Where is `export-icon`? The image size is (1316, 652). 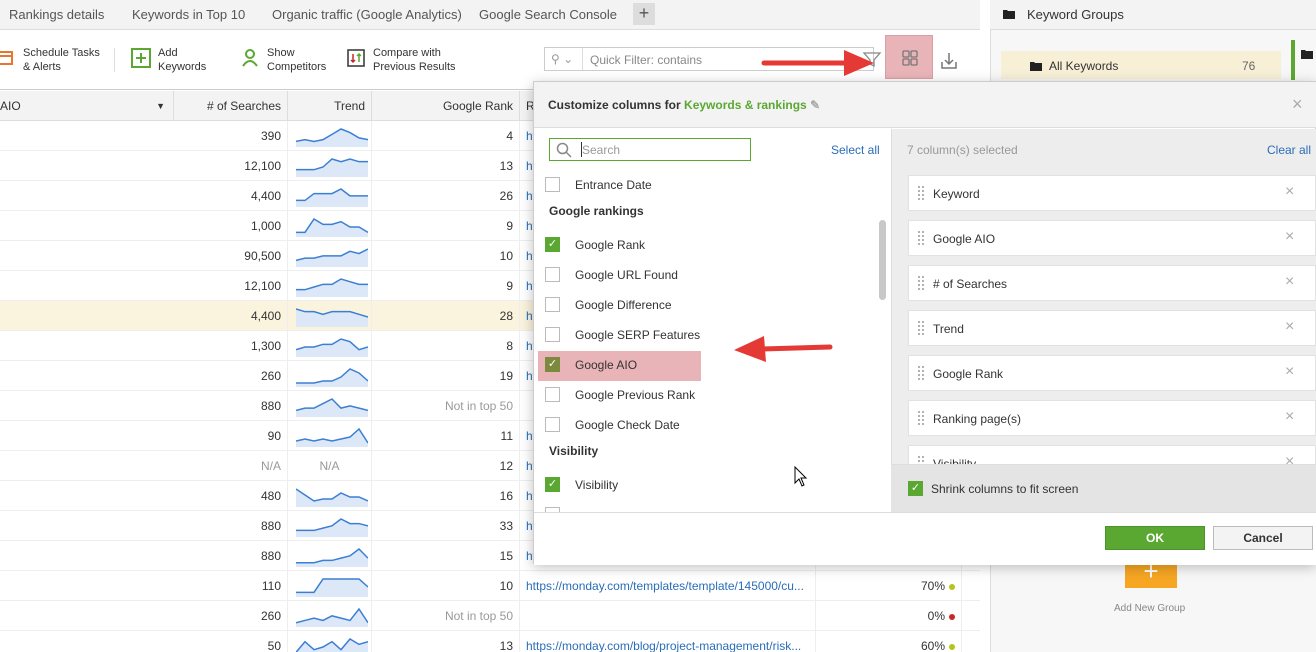 export-icon is located at coordinates (949, 61).